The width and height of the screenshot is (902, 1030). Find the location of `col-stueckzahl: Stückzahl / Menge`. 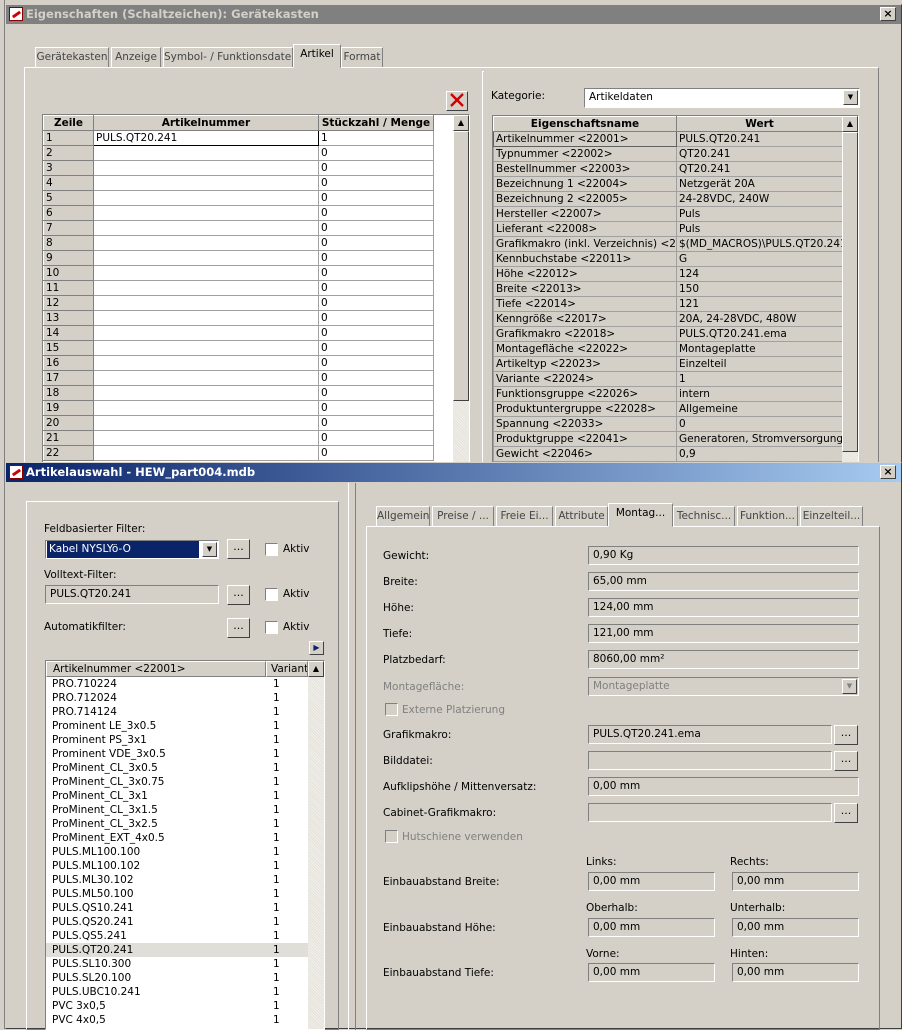

col-stueckzahl: Stückzahl / Menge is located at coordinates (376, 123).